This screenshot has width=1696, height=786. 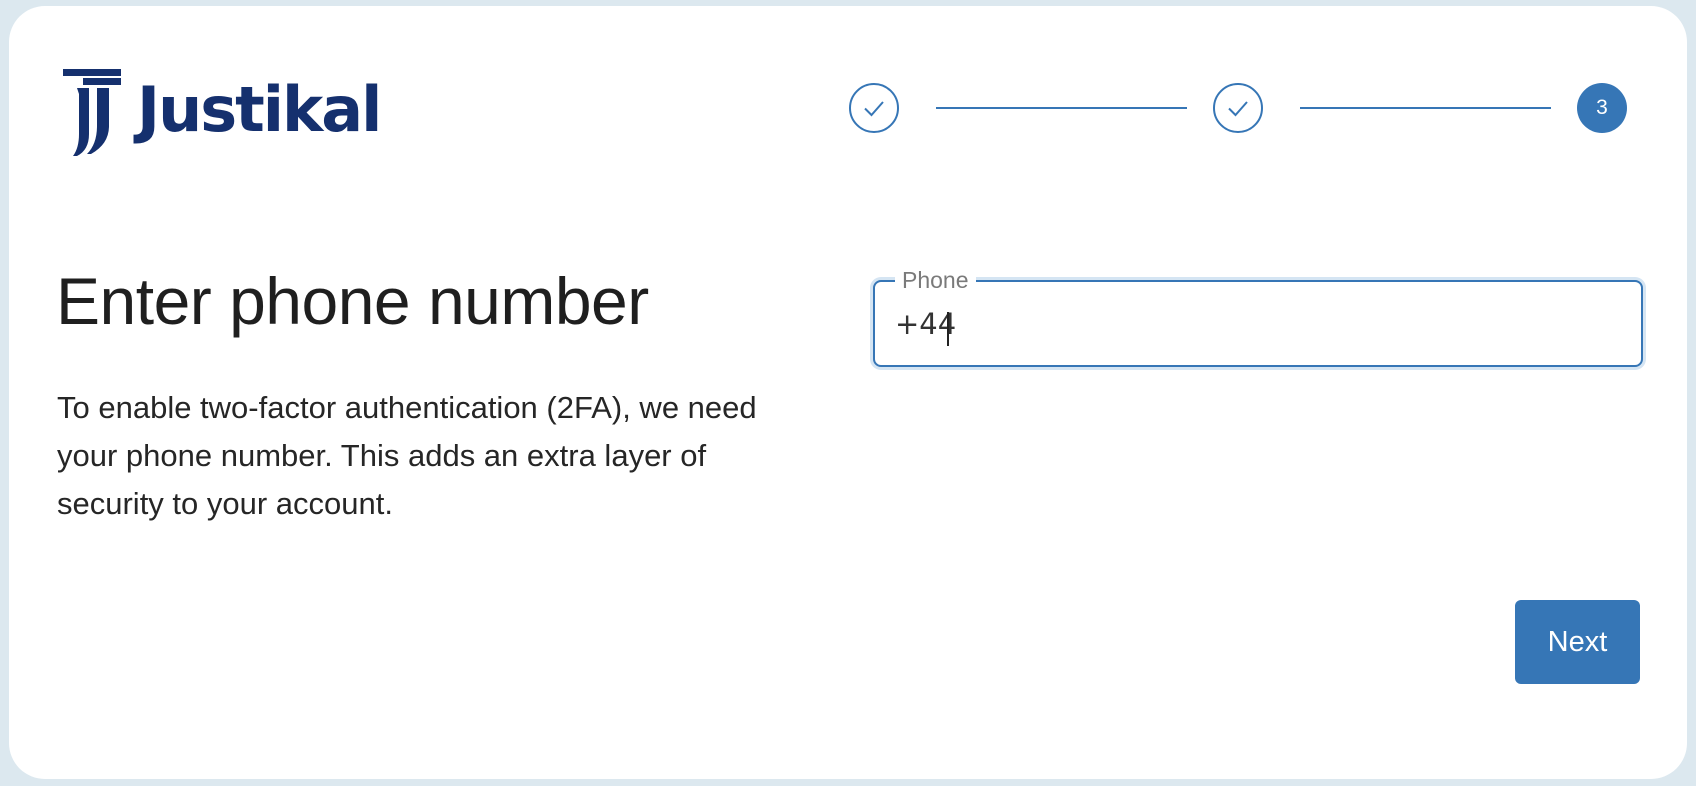 I want to click on step-3-active: 3, so click(x=1602, y=108).